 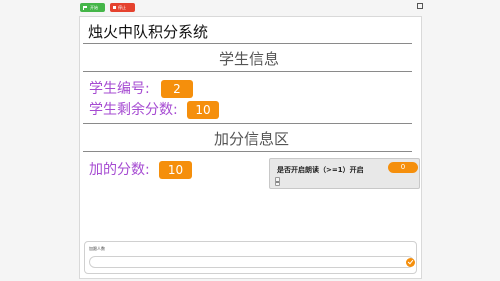 What do you see at coordinates (133, 110) in the screenshot?
I see `remaining-score-label: 学生剩余分数:` at bounding box center [133, 110].